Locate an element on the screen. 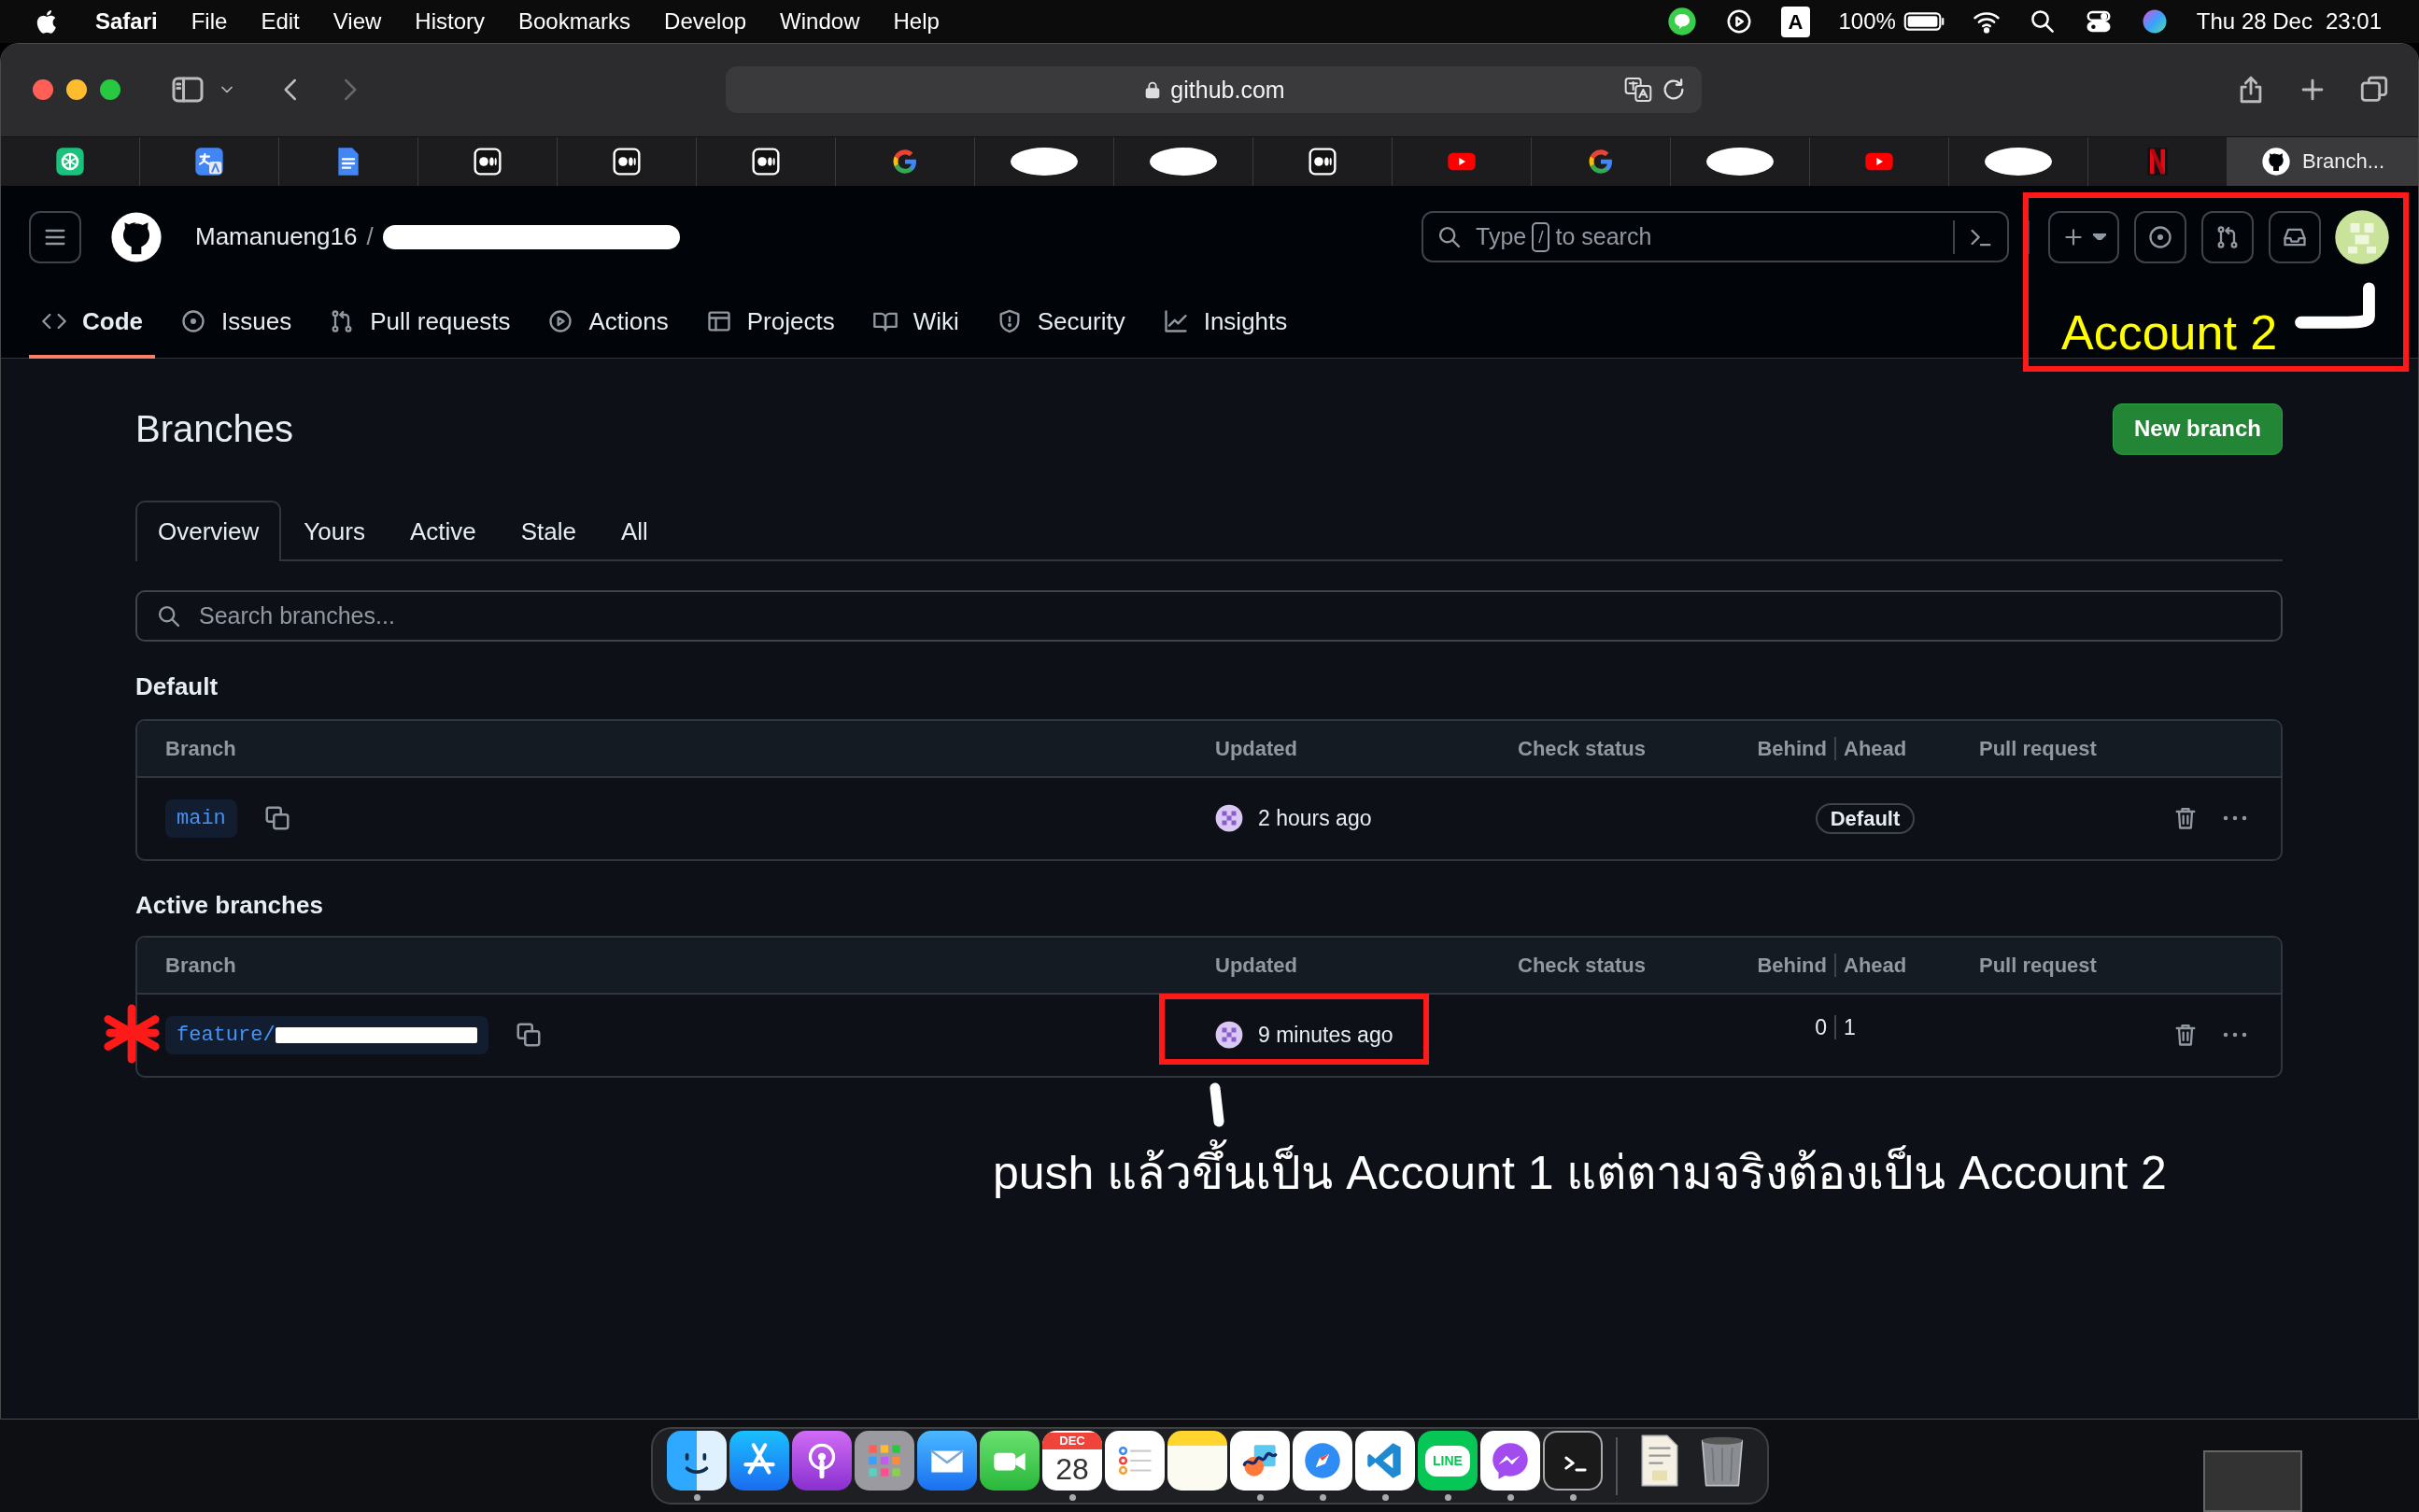 This screenshot has width=2419, height=1512. graph-icon is located at coordinates (1175, 322).